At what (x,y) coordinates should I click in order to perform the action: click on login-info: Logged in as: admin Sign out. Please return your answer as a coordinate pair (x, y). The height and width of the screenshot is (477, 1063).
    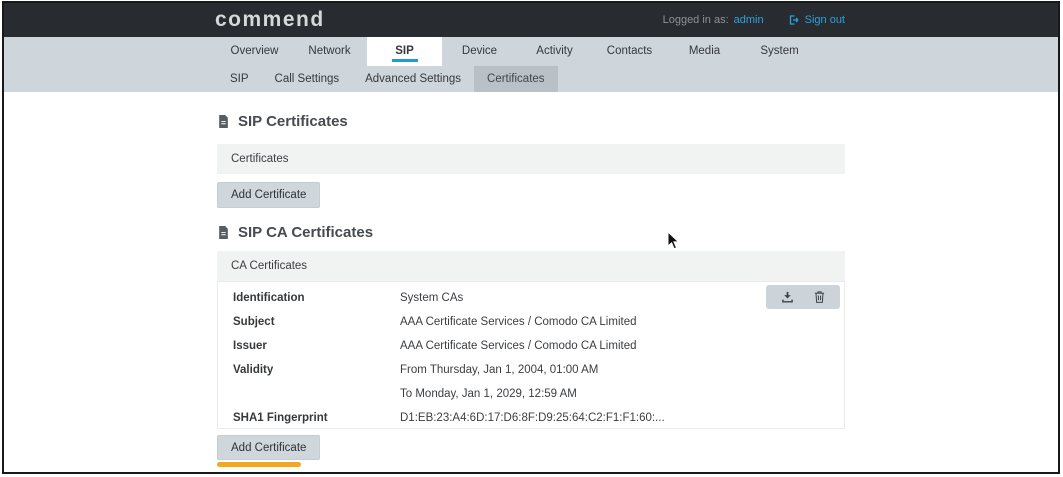
    Looking at the image, I should click on (754, 20).